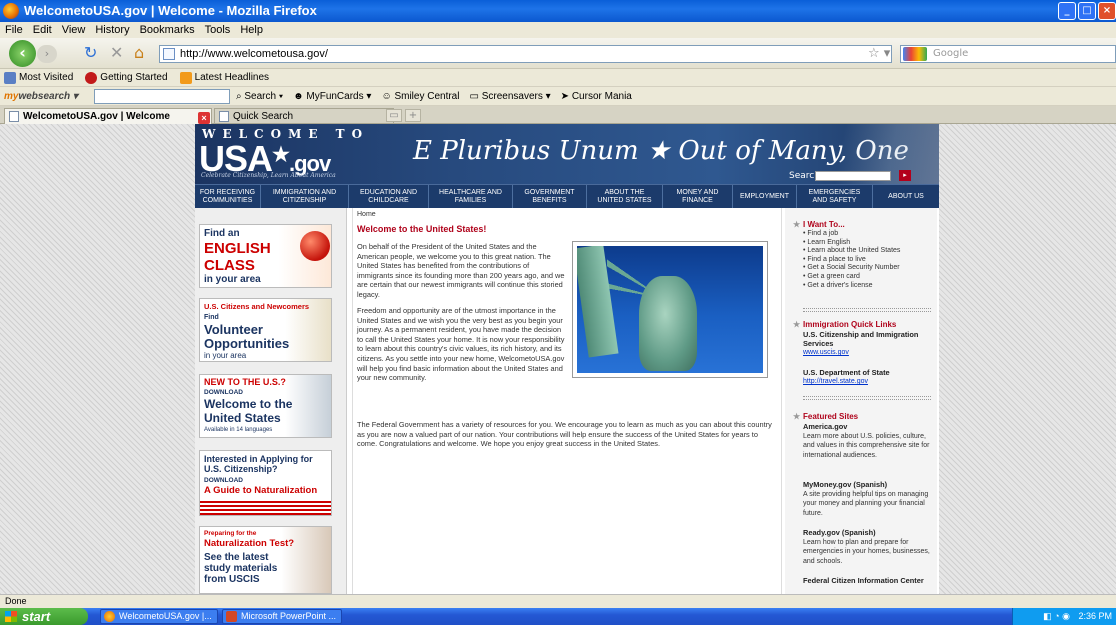  Describe the element at coordinates (851, 243) in the screenshot. I see `link-learn-english: • Learn English` at that location.